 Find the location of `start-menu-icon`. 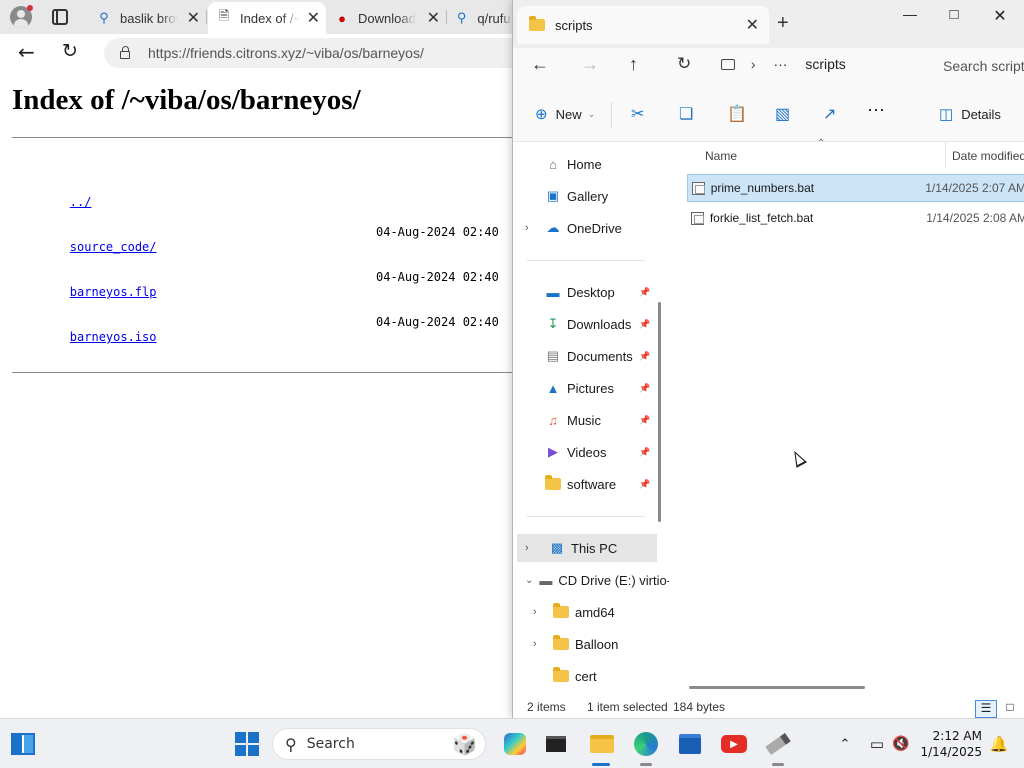

start-menu-icon is located at coordinates (247, 744).